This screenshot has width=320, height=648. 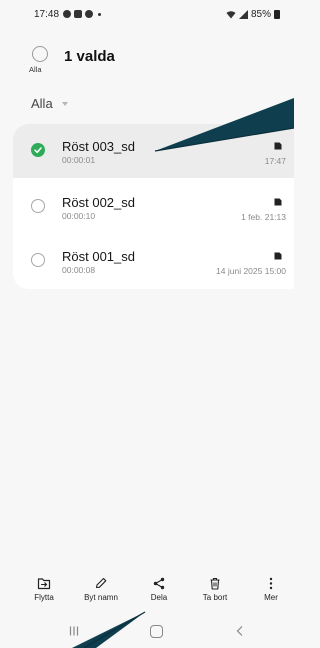 I want to click on recording-date: 14 juni 2025 15:00, so click(x=251, y=271).